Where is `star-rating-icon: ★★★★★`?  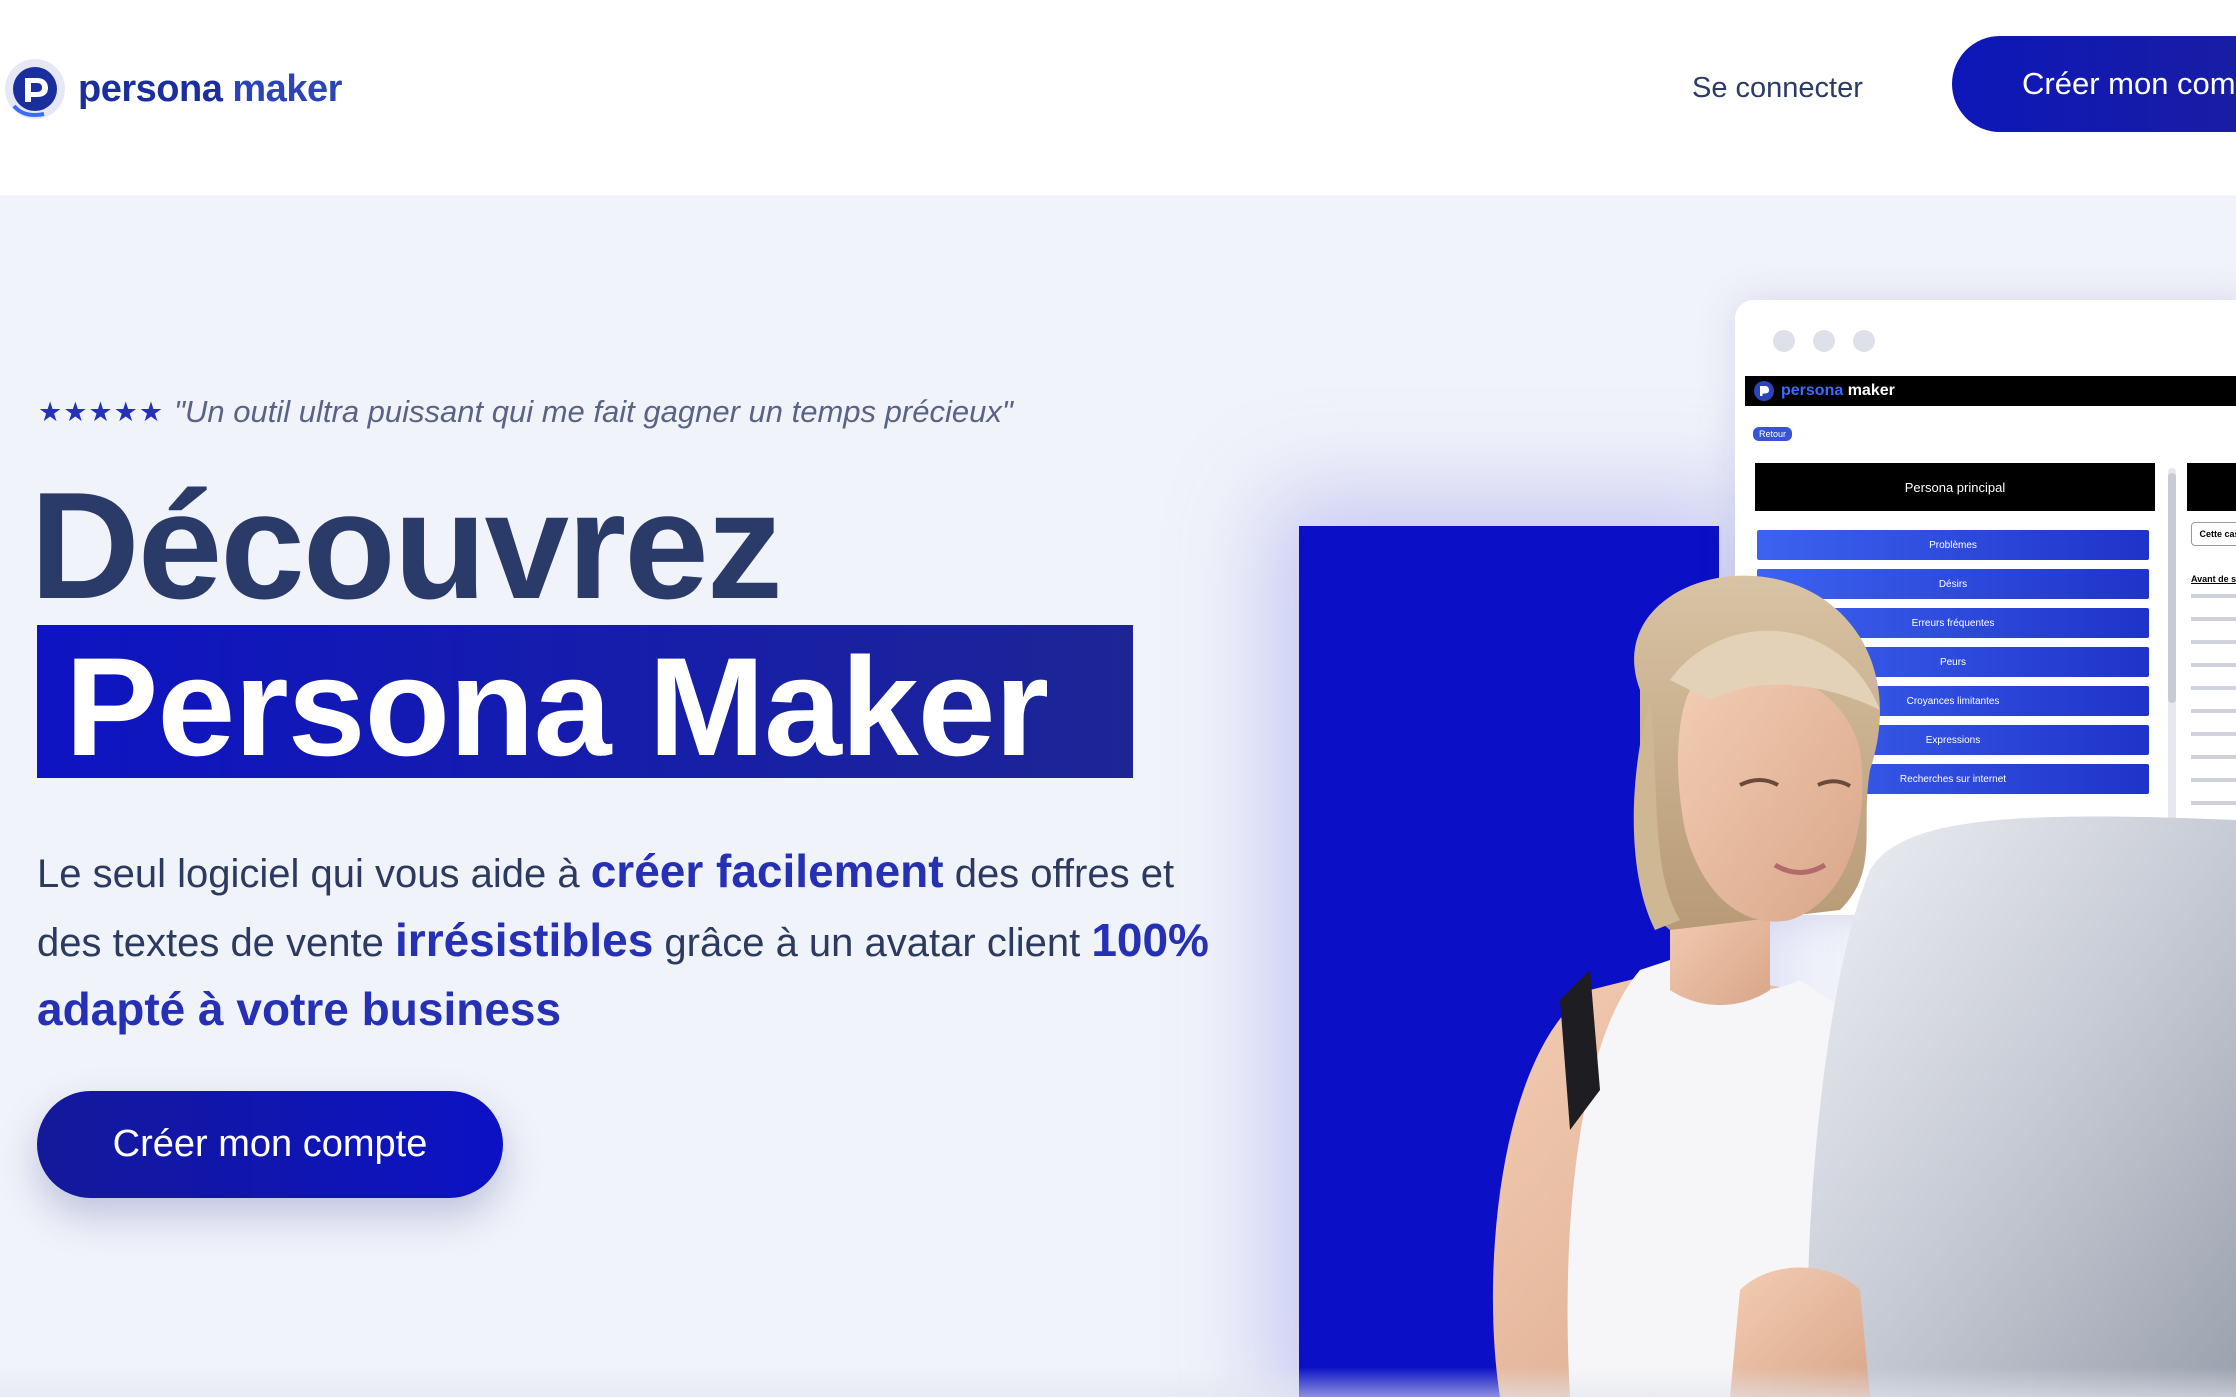
star-rating-icon: ★★★★★ is located at coordinates (101, 411).